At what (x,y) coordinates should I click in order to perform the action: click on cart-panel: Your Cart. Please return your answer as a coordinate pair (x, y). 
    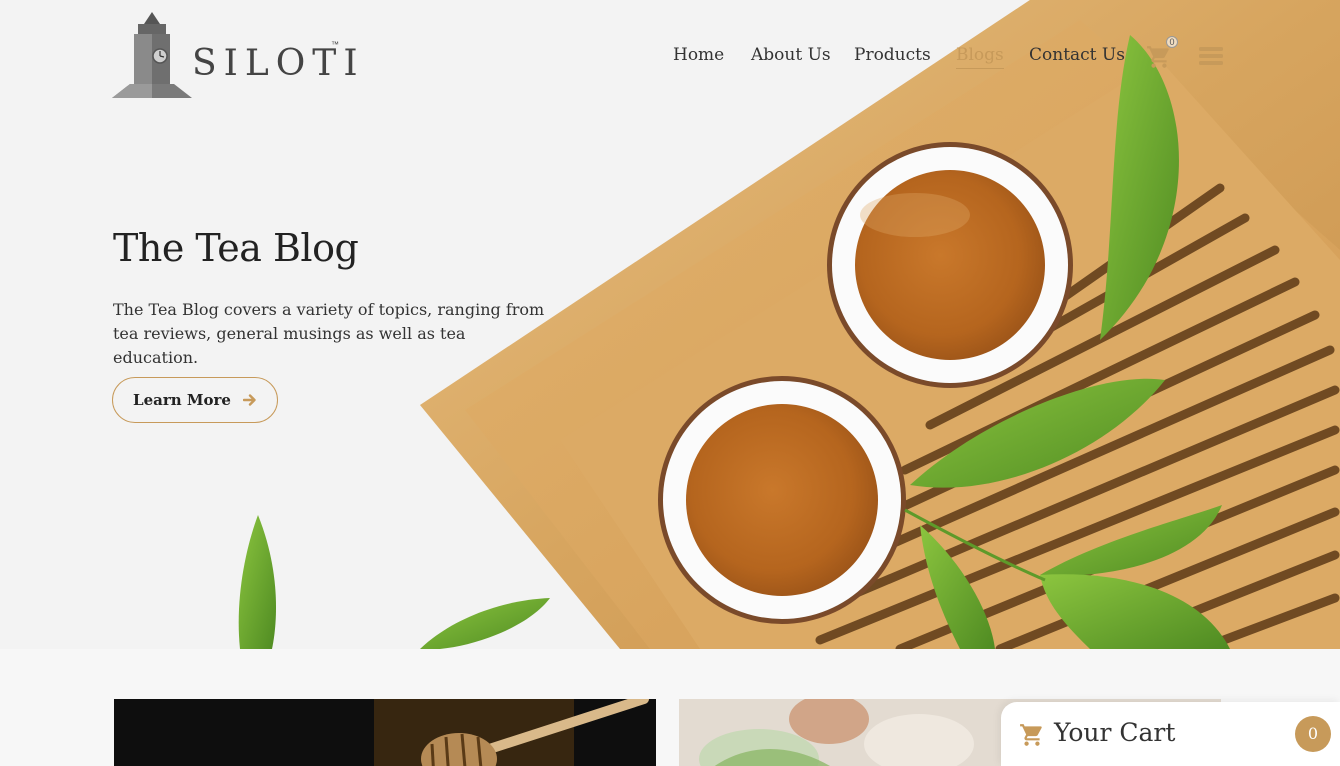
    Looking at the image, I should click on (1170, 734).